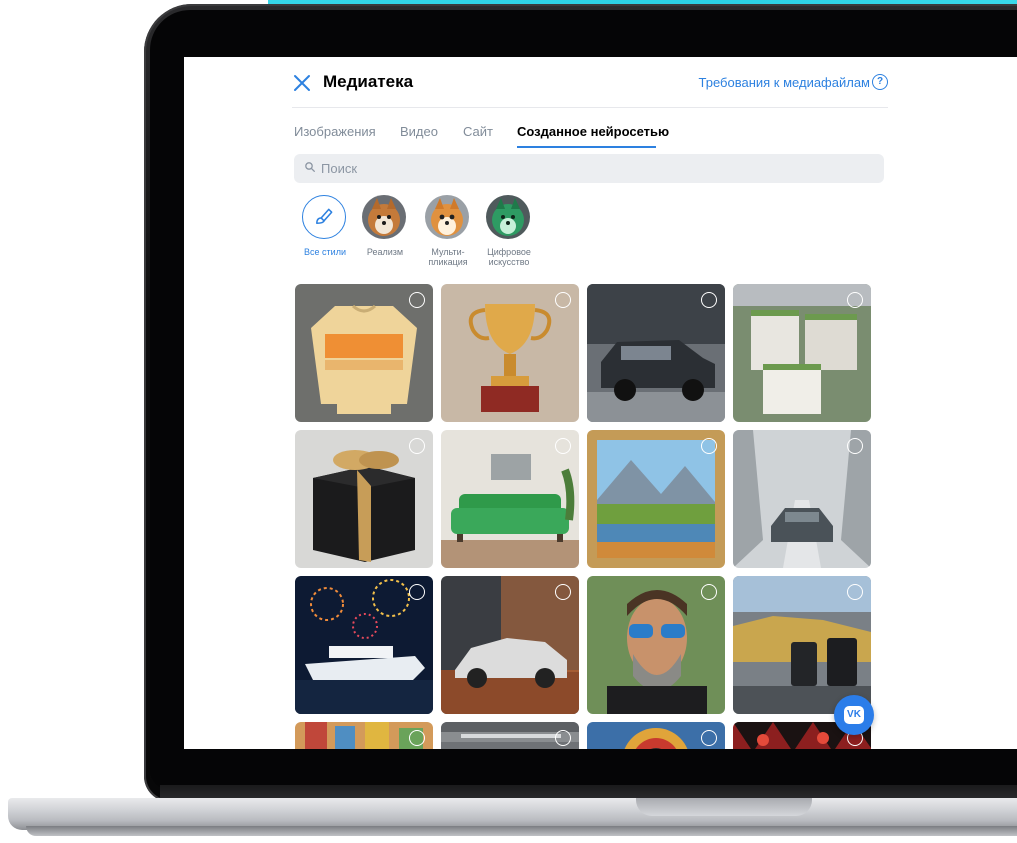 The width and height of the screenshot is (1017, 843). I want to click on image-tile-landscape, so click(656, 499).